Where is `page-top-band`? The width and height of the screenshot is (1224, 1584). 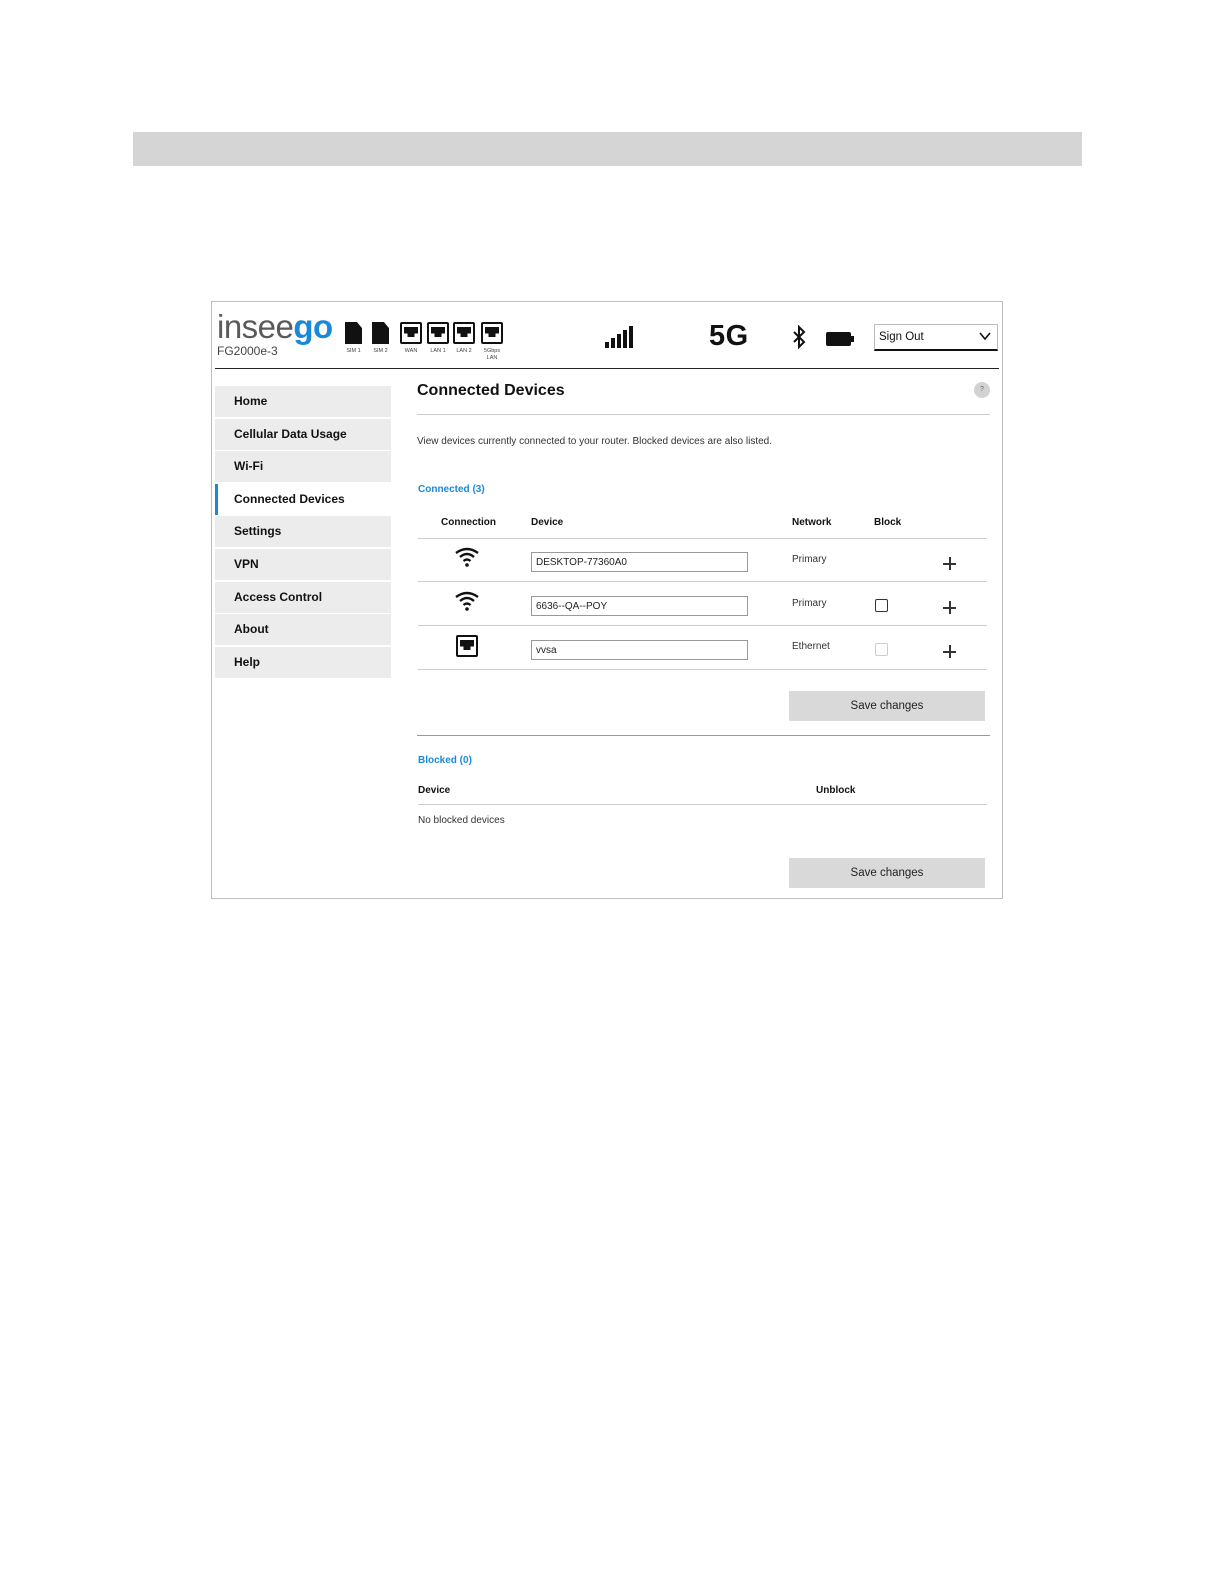
page-top-band is located at coordinates (607, 149).